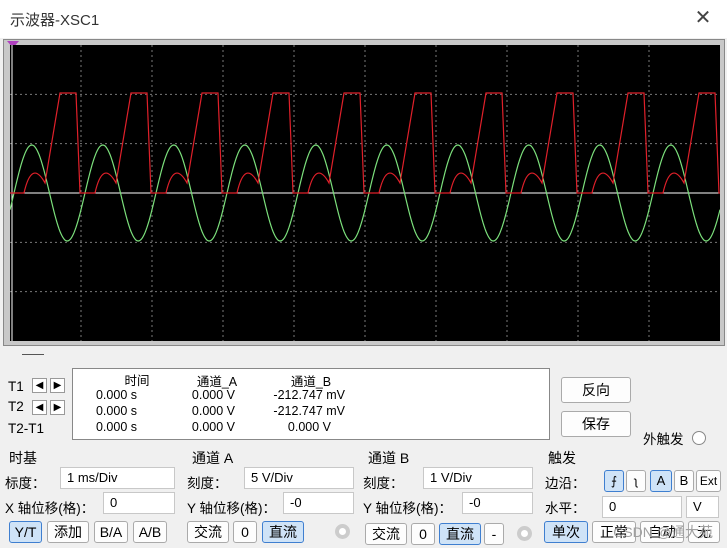  I want to click on readout-t2-ch-a: 0.000 V, so click(213, 411).